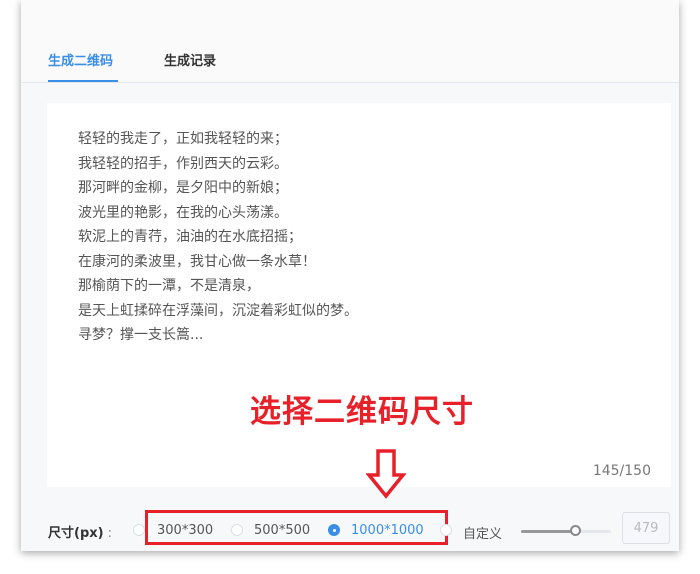 The image size is (700, 574). I want to click on tab-history: 生成记录, so click(190, 59).